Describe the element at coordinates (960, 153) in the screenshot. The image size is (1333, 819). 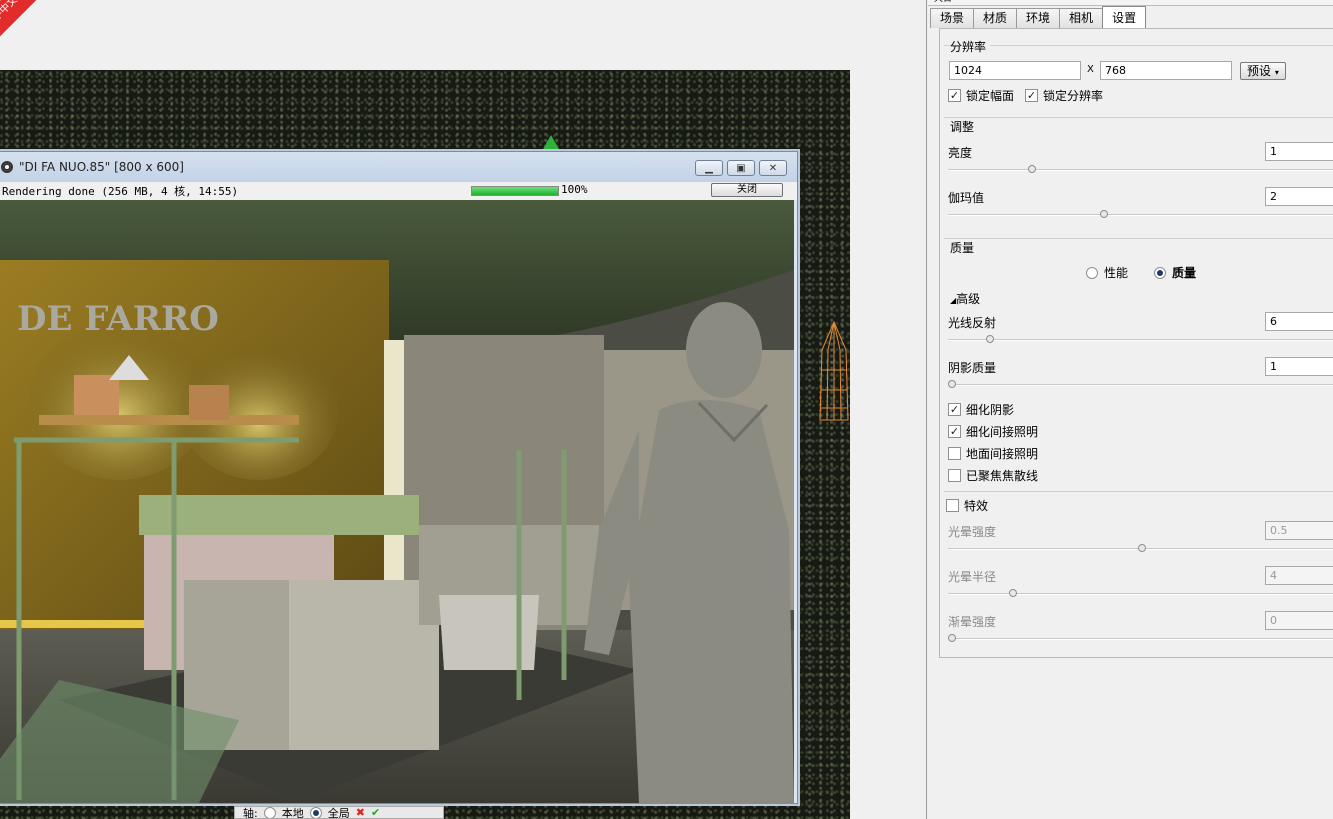
I see `brightness-label: 亮度` at that location.